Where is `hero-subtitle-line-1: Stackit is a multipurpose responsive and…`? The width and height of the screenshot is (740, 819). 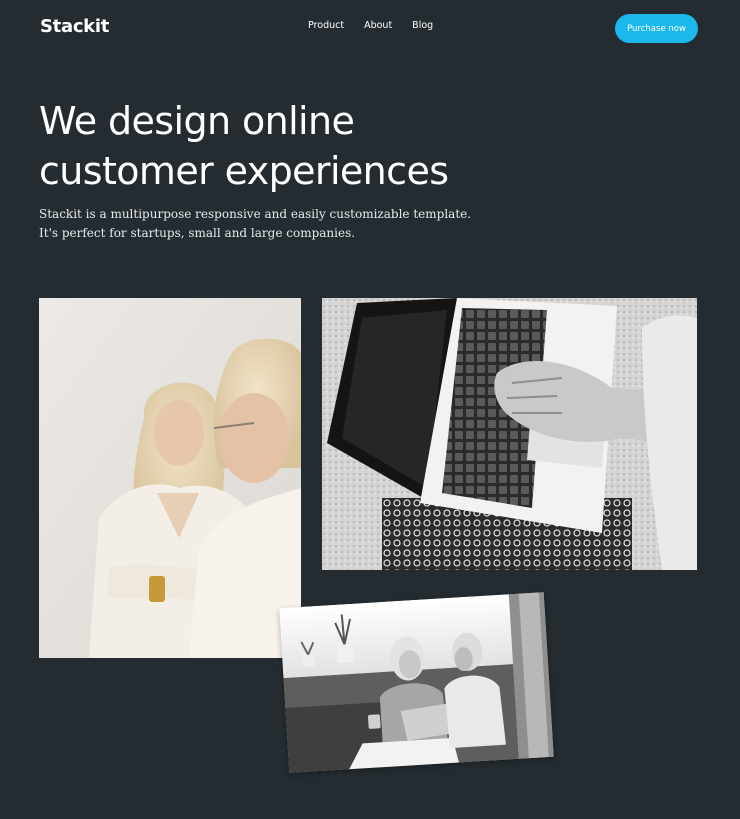
hero-subtitle-line-1: Stackit is a multipurpose responsive and… is located at coordinates (255, 214).